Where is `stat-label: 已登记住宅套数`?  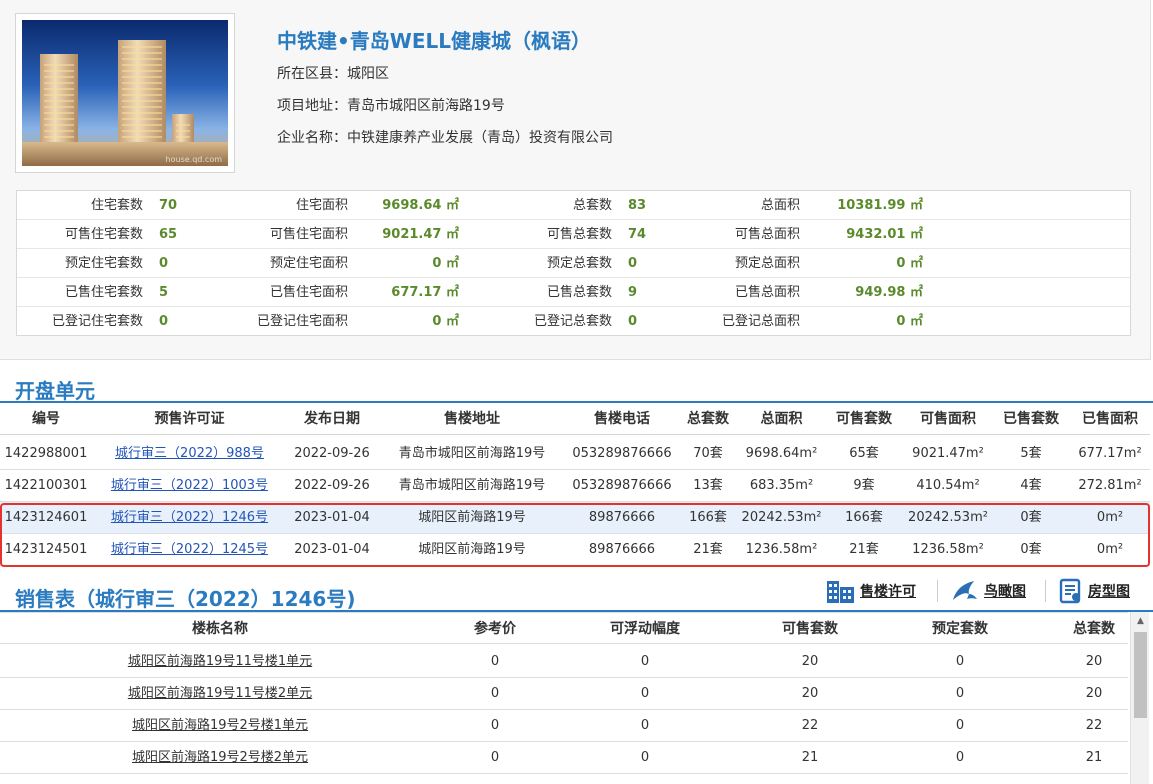 stat-label: 已登记住宅套数 is located at coordinates (97, 321).